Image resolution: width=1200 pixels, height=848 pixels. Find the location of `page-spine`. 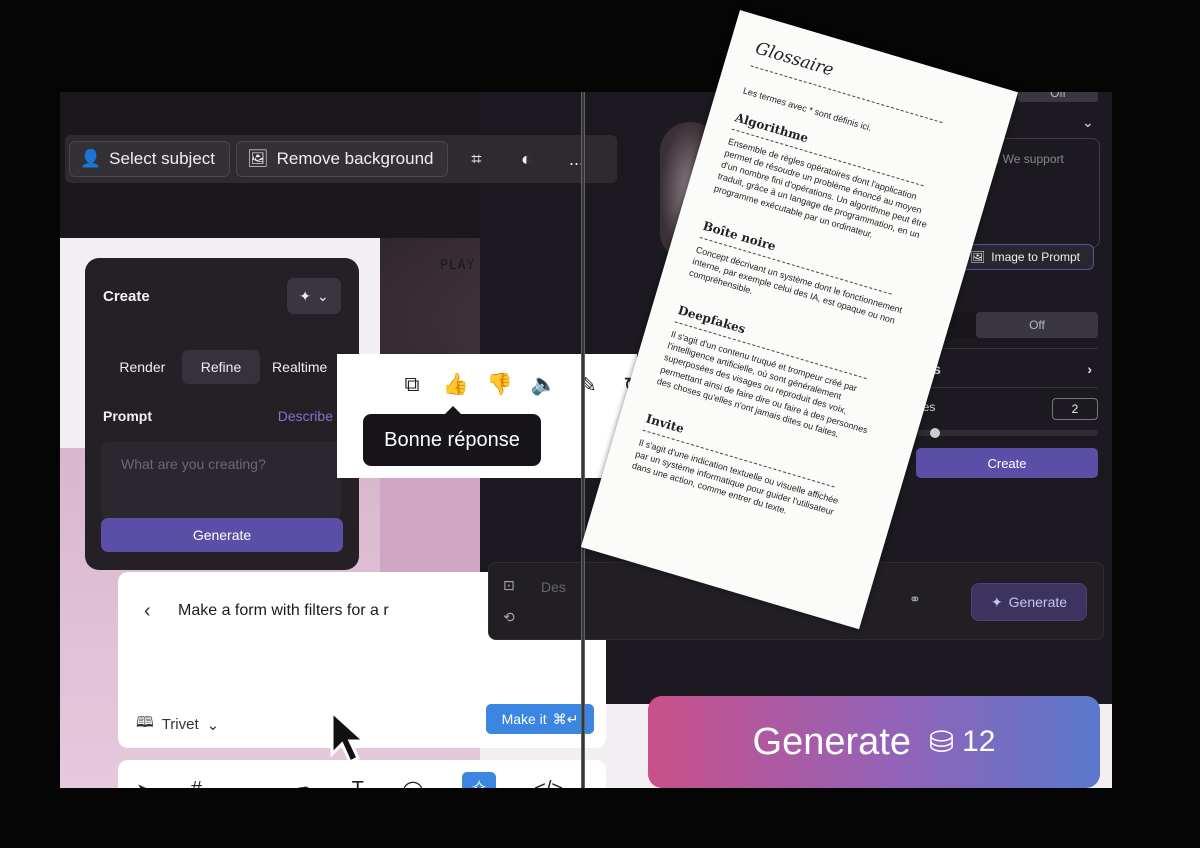

page-spine is located at coordinates (583, 440).